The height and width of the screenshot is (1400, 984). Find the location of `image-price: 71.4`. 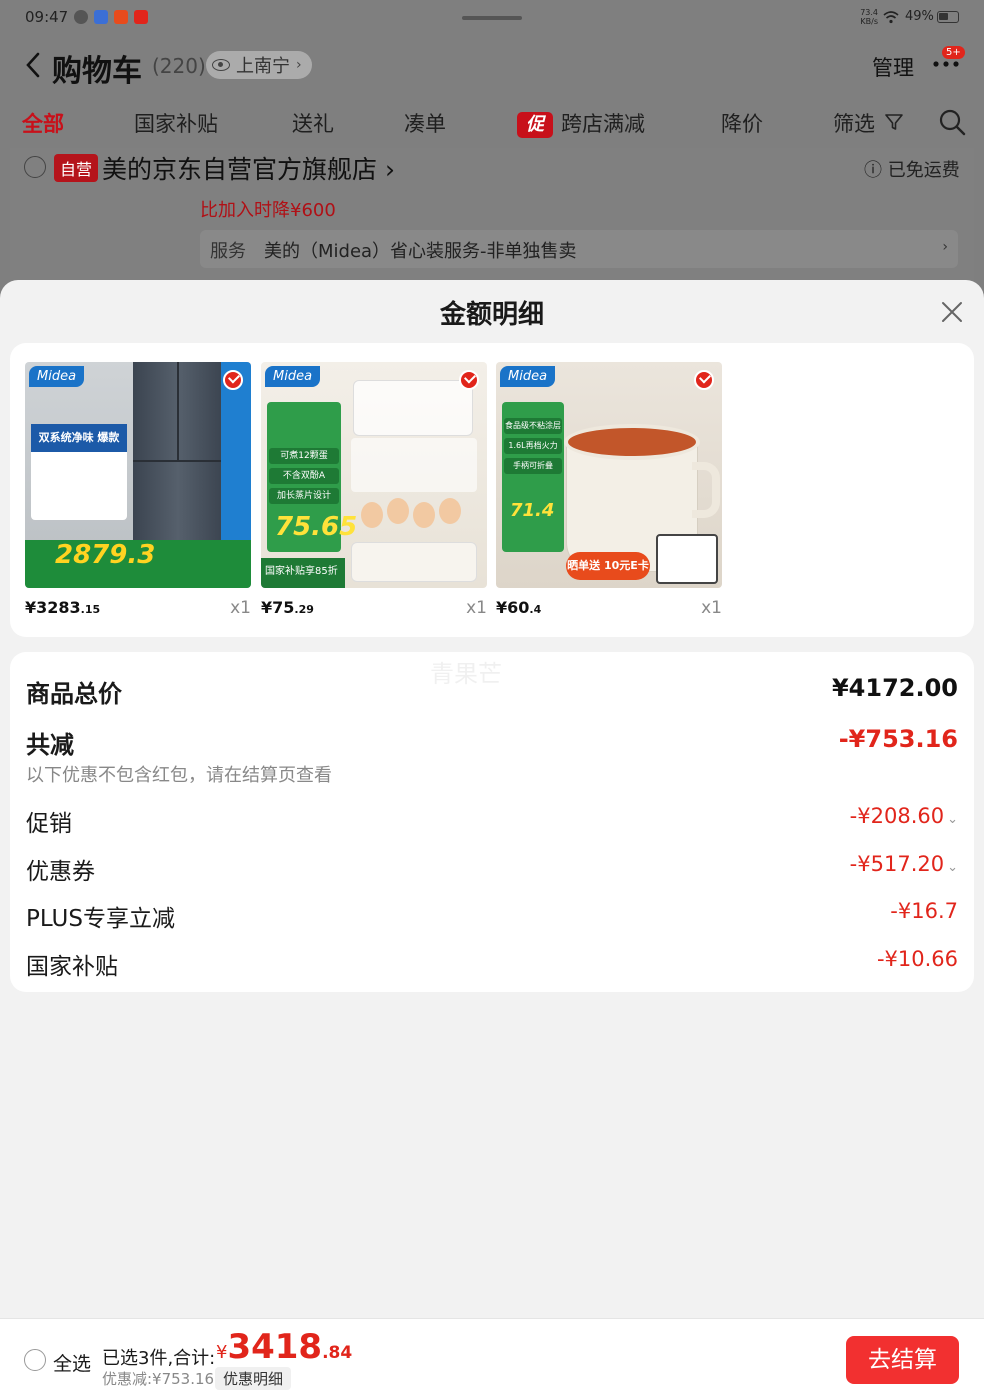

image-price: 71.4 is located at coordinates (532, 510).